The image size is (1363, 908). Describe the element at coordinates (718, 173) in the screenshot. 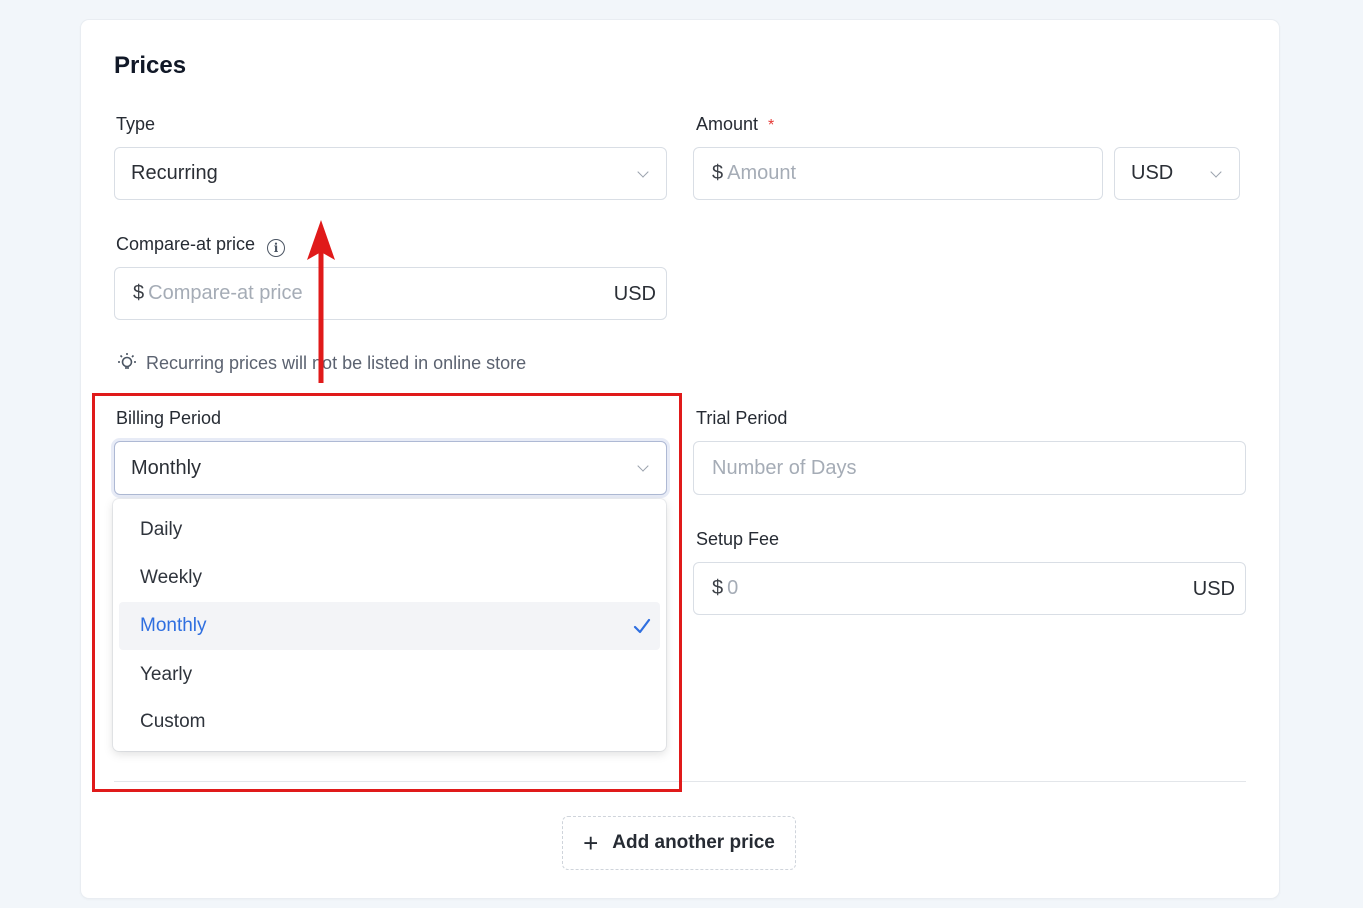

I see `amount-currency-symbol: $` at that location.